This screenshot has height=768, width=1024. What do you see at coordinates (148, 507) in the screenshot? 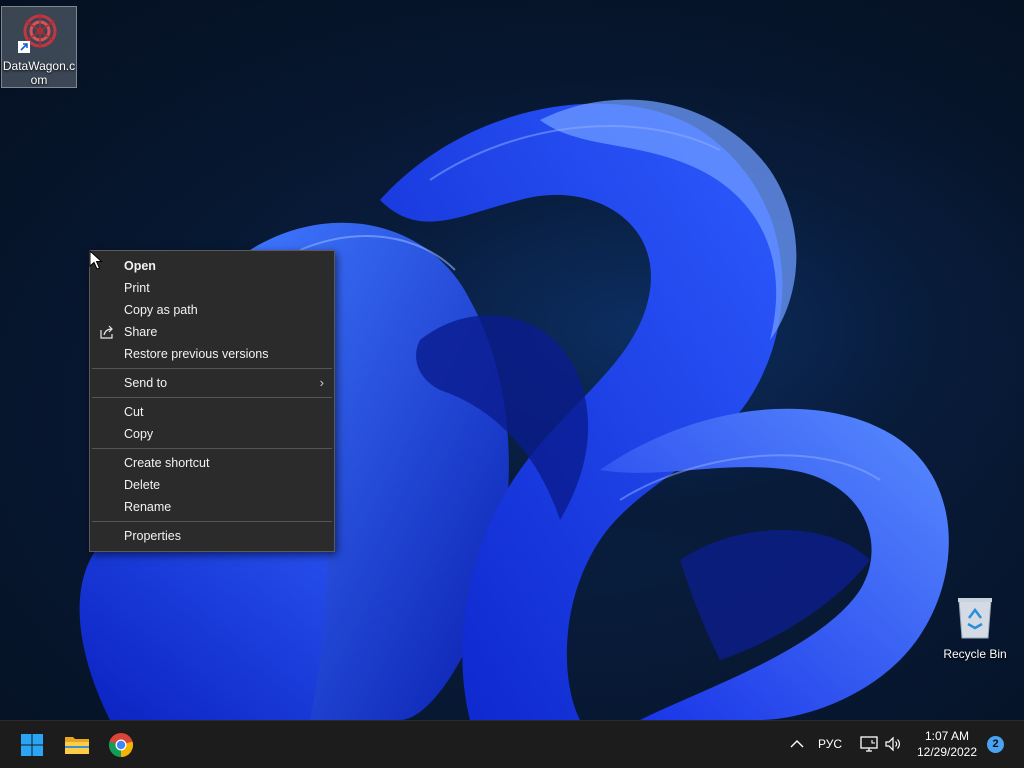
I see `menu-item-label: Rename` at bounding box center [148, 507].